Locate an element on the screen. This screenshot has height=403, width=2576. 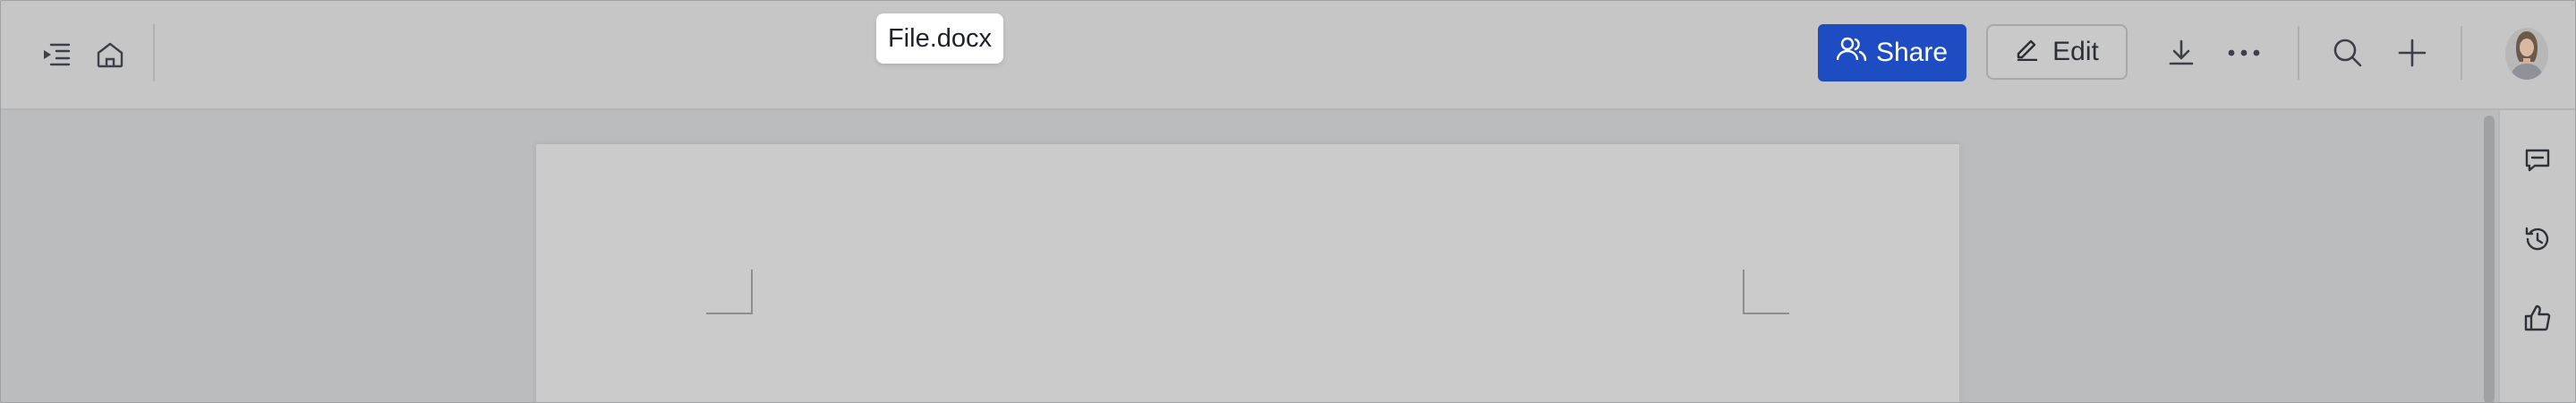
pencil-icon is located at coordinates (2027, 52).